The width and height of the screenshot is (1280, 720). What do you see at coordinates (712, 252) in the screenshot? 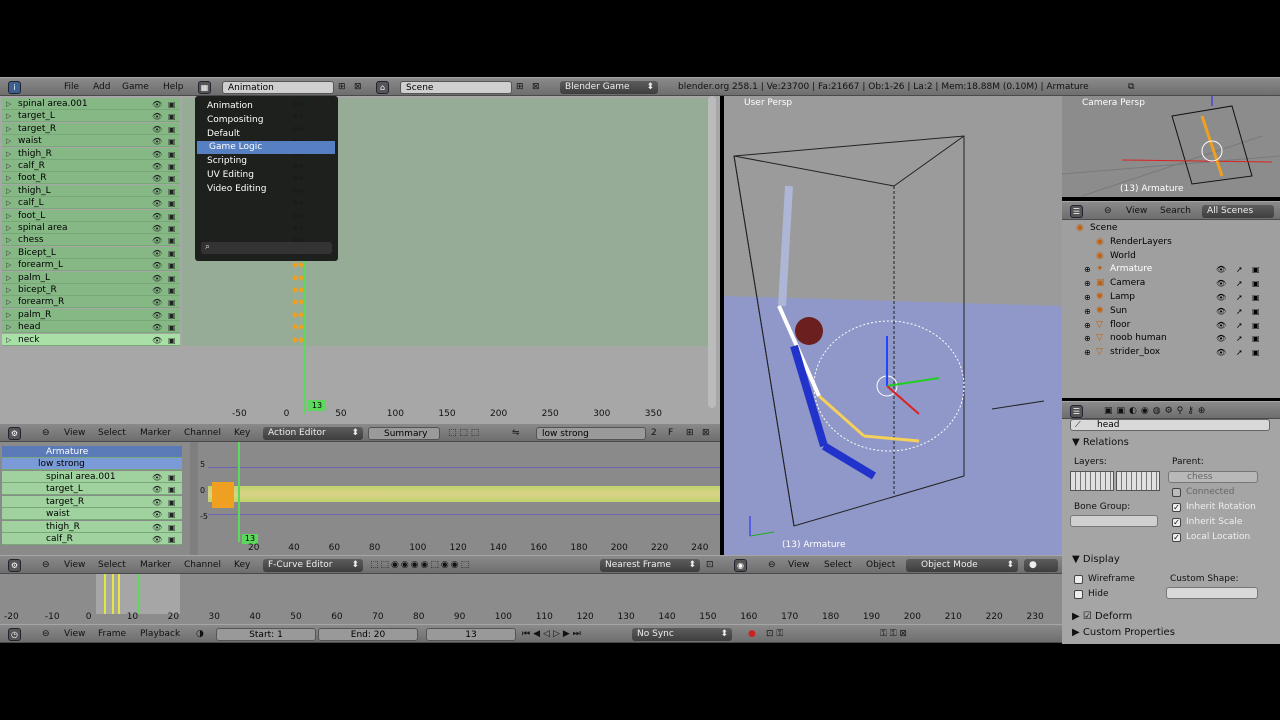
I see `dopesheet-scrollbar` at bounding box center [712, 252].